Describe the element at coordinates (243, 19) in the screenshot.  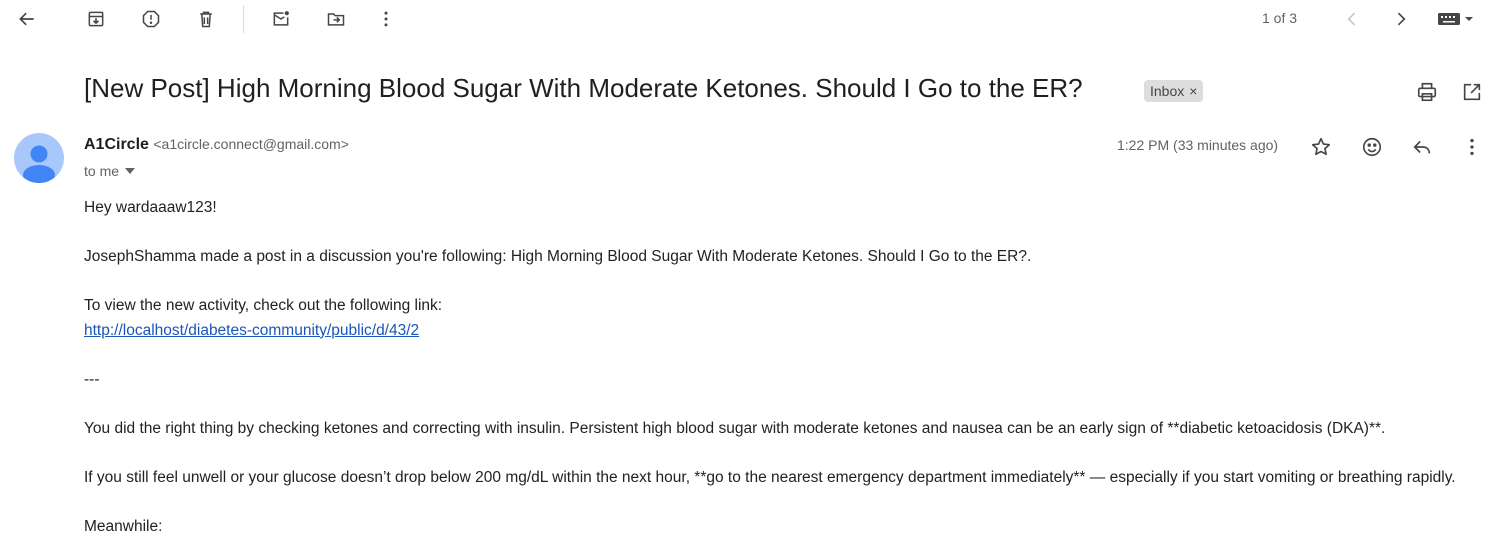
I see `toolbar-divider` at that location.